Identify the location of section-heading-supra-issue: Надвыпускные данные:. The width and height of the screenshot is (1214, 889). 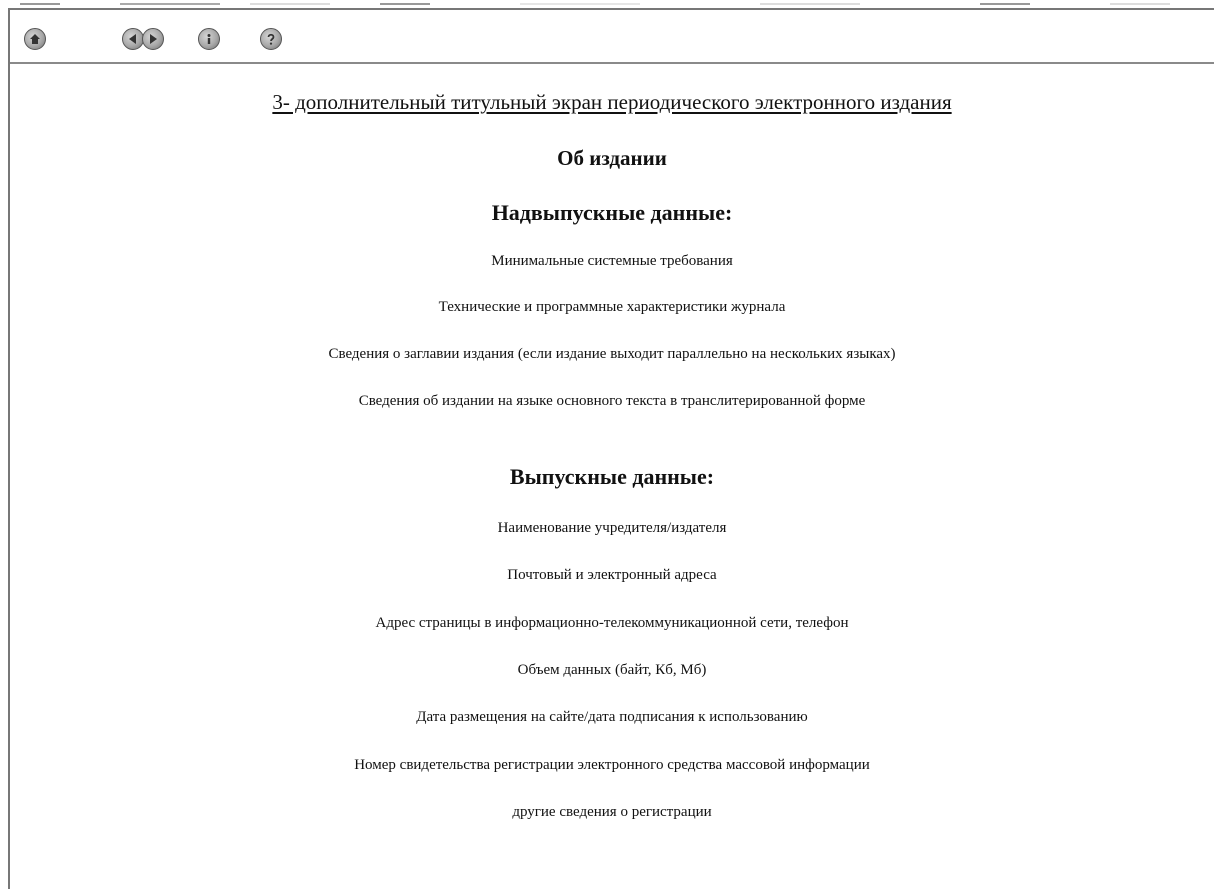
(612, 212).